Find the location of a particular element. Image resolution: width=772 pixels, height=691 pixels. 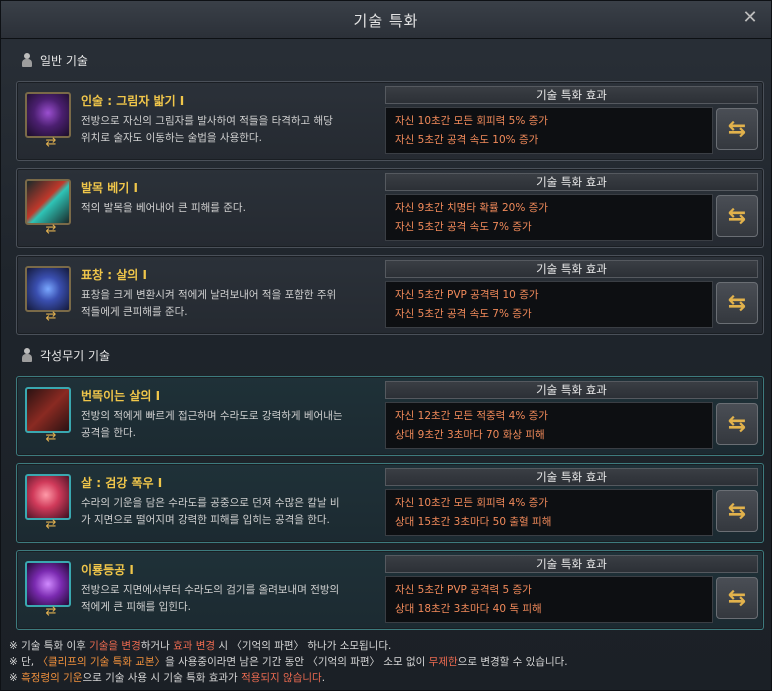

note-text: 을 사용중이라면 남은 기간 동안 〈기억의 파편〉 소모 없이 is located at coordinates (297, 662).